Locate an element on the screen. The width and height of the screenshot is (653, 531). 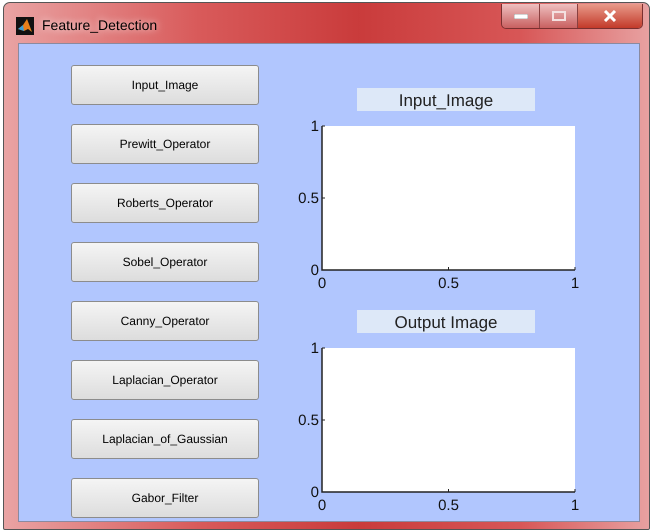
operator-button: Input_Image is located at coordinates (165, 85).